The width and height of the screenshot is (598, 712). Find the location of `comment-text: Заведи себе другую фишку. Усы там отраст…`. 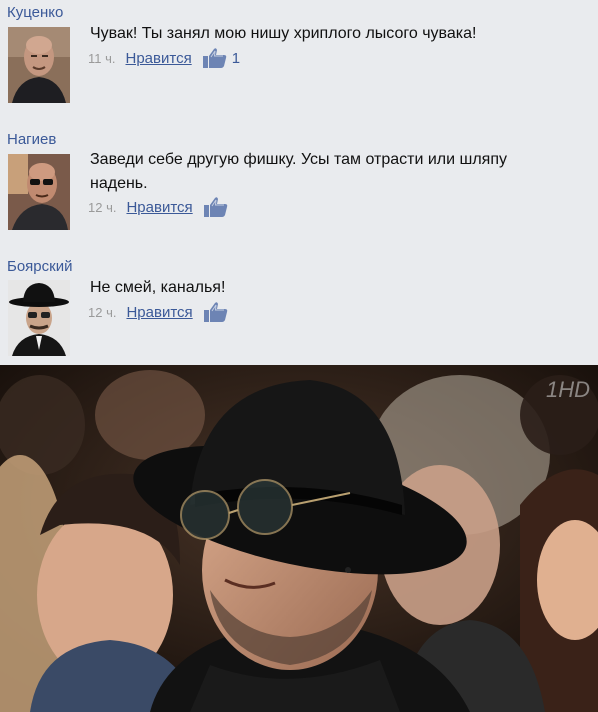

comment-text: Заведи себе другую фишку. Усы там отраст… is located at coordinates (299, 171).